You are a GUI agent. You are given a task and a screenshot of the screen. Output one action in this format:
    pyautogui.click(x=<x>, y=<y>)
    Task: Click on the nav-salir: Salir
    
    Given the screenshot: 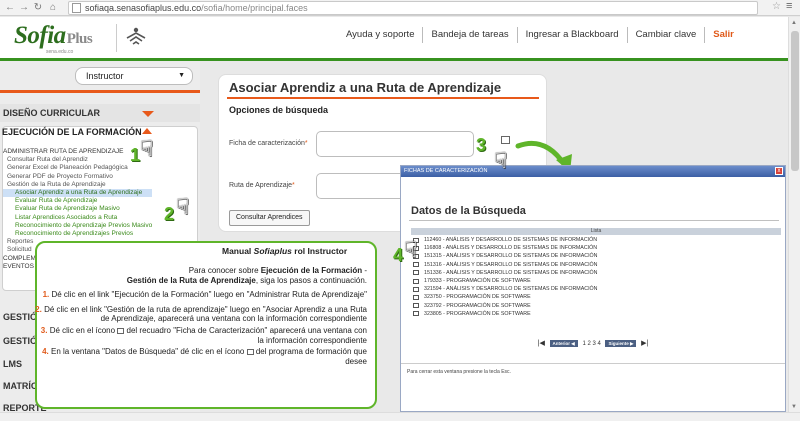 What is the action you would take?
    pyautogui.click(x=723, y=35)
    